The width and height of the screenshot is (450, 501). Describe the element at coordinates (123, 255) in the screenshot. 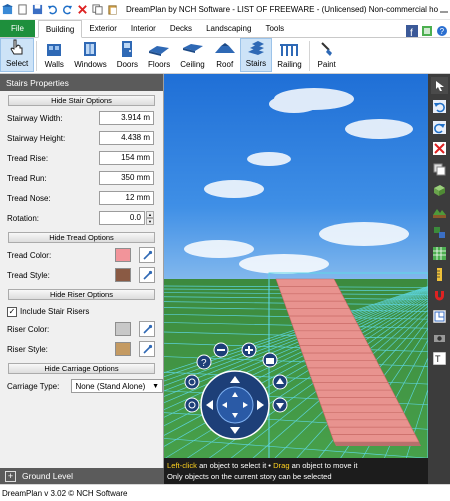

I see `tread-color-swatch` at that location.